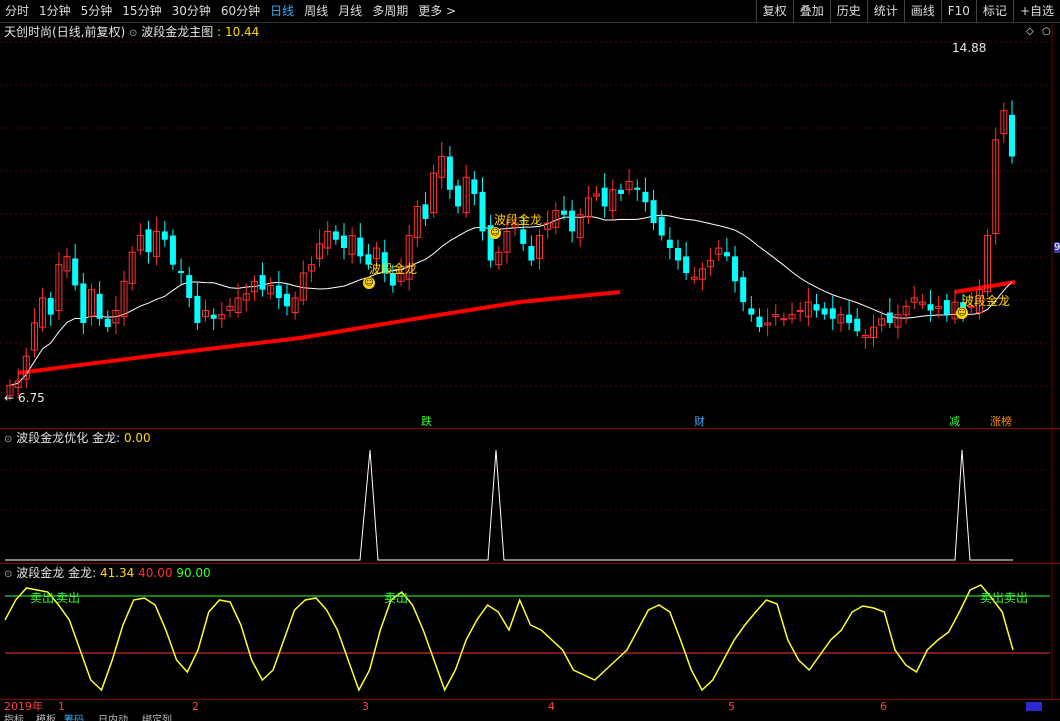 Image resolution: width=1060 pixels, height=721 pixels. Describe the element at coordinates (195, 706) in the screenshot. I see `month-label: 2` at that location.